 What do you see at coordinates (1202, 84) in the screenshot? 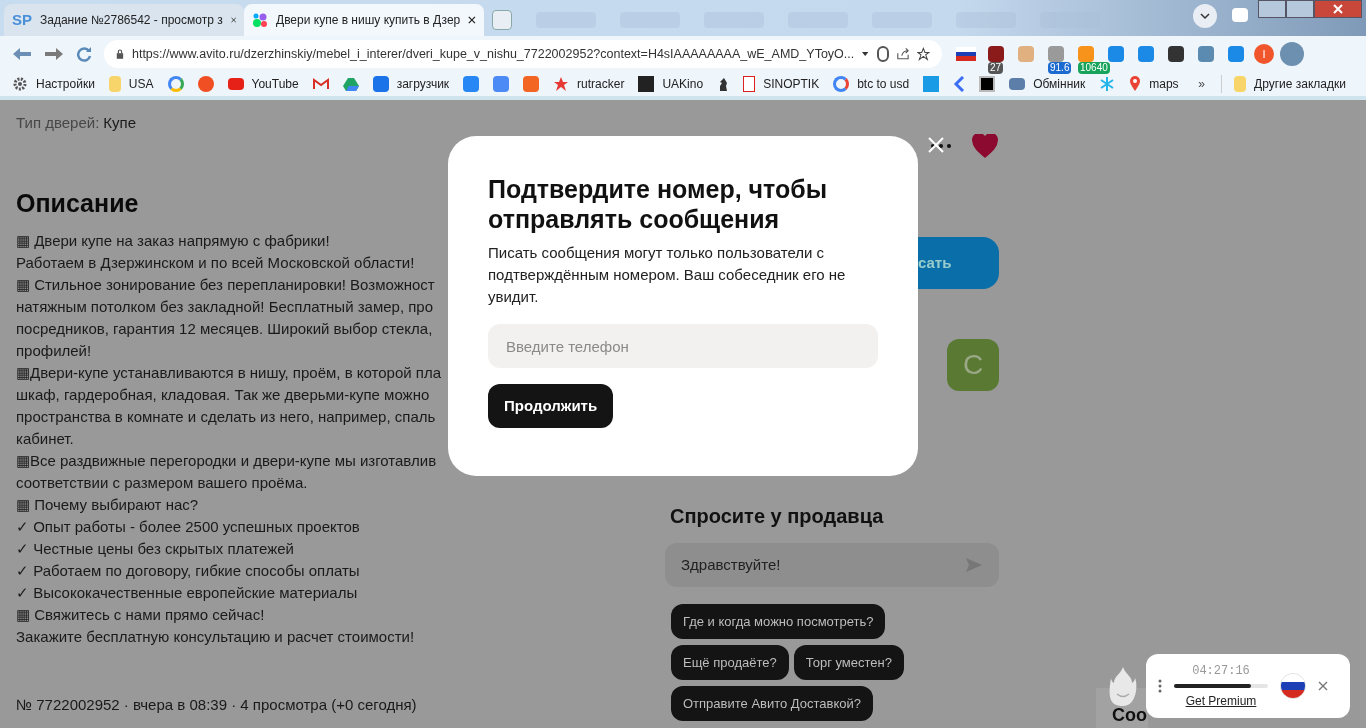
I see `more-bookmarks: »` at bounding box center [1202, 84].